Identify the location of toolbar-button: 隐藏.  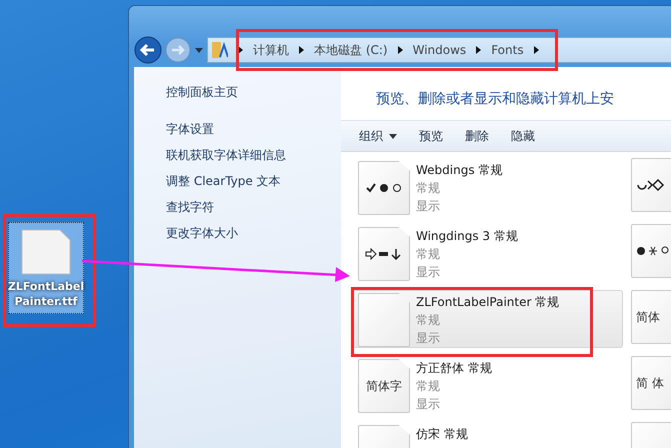
(523, 136).